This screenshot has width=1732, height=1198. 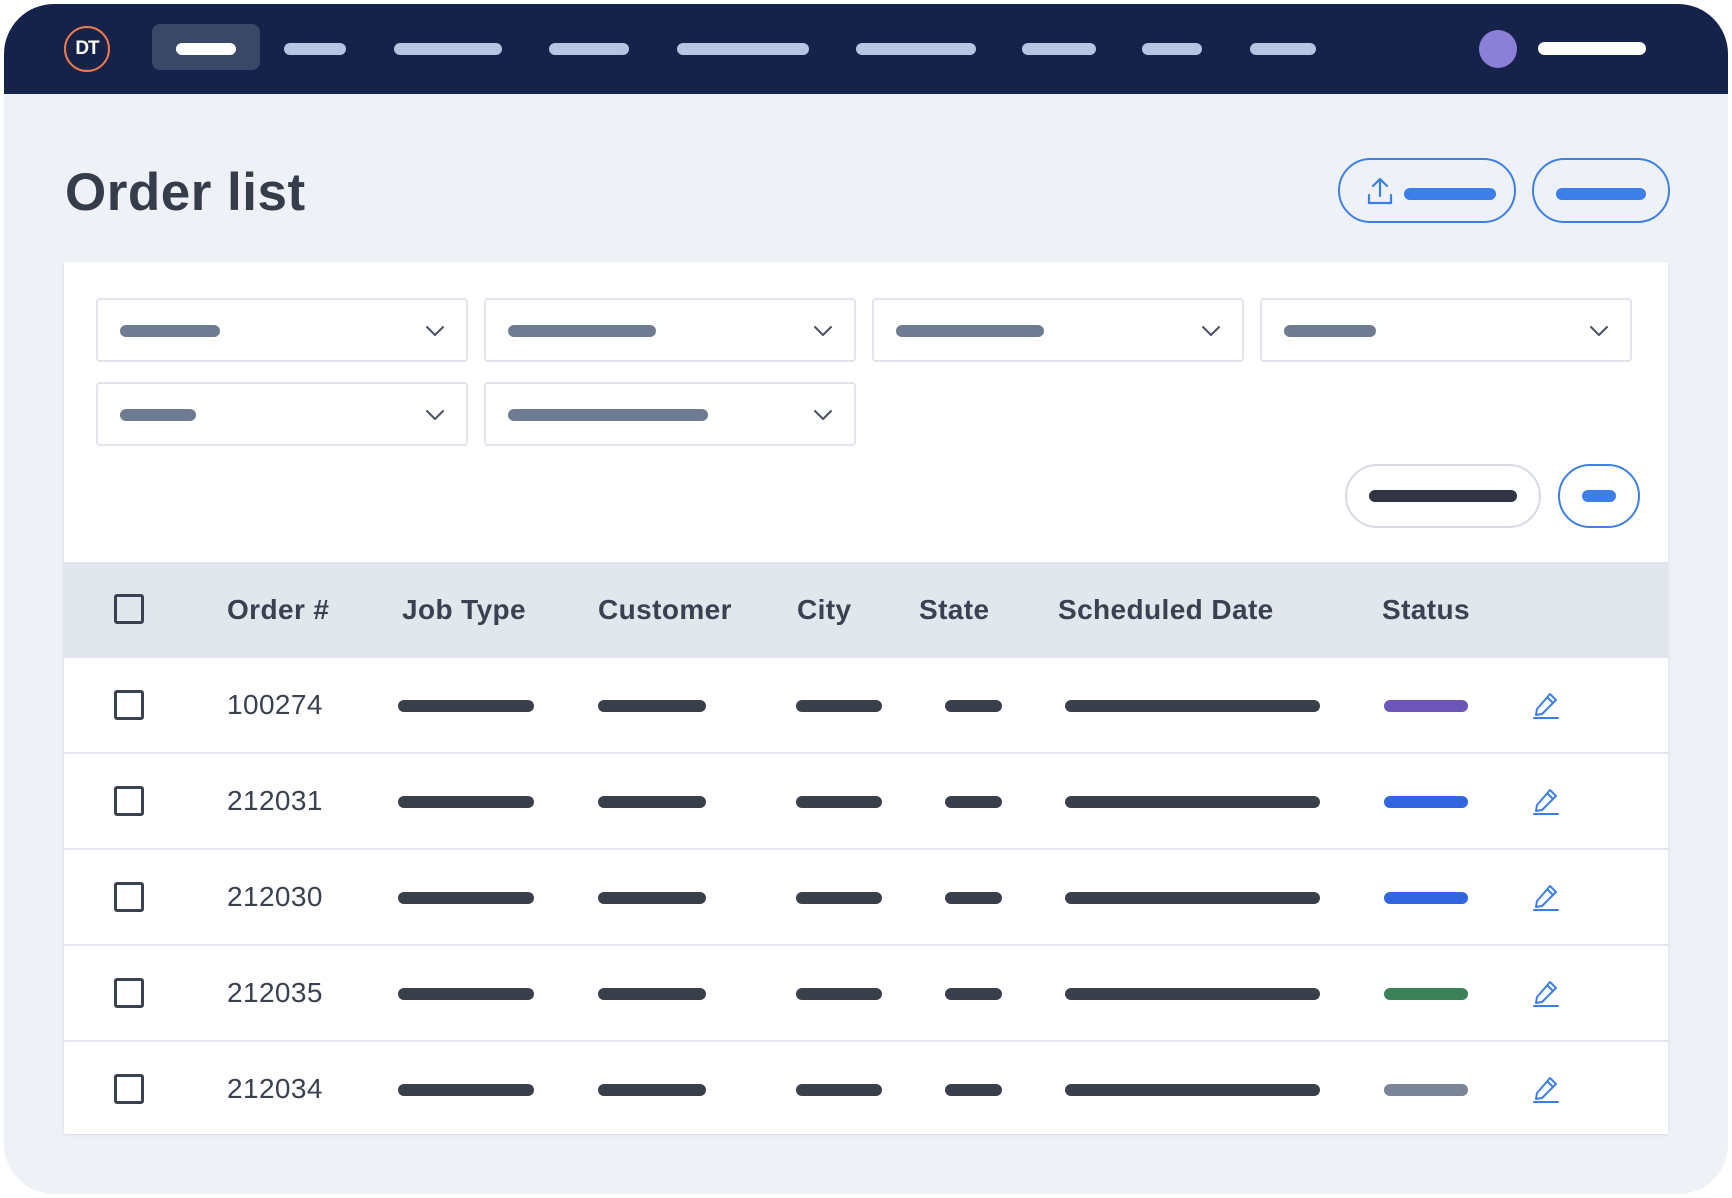 I want to click on clear-filters-button, so click(x=1443, y=496).